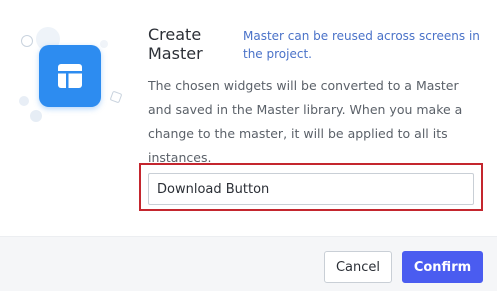  I want to click on master-illustration, so click(70, 70).